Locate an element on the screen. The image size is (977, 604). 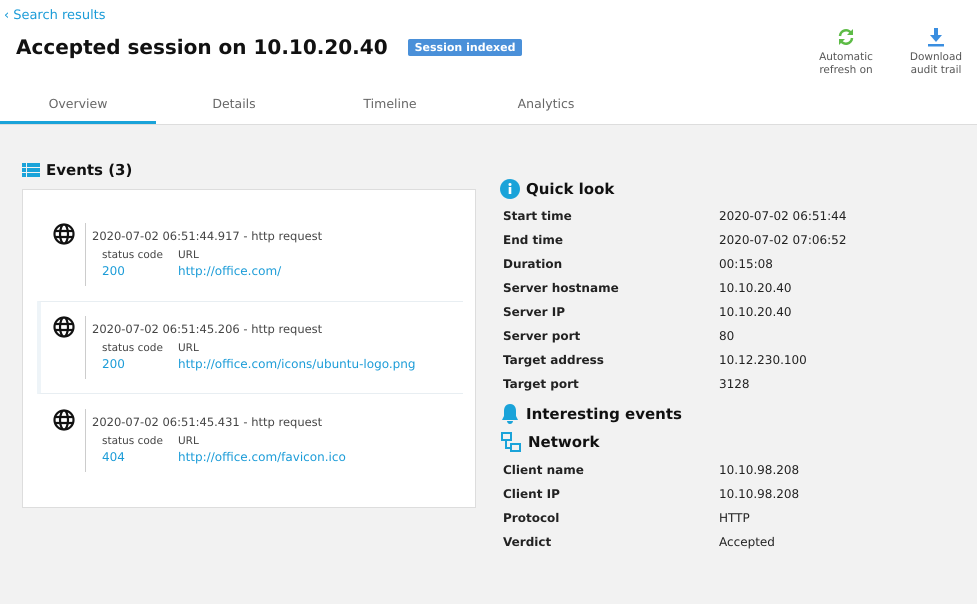
field-value: HTTP is located at coordinates (735, 518).